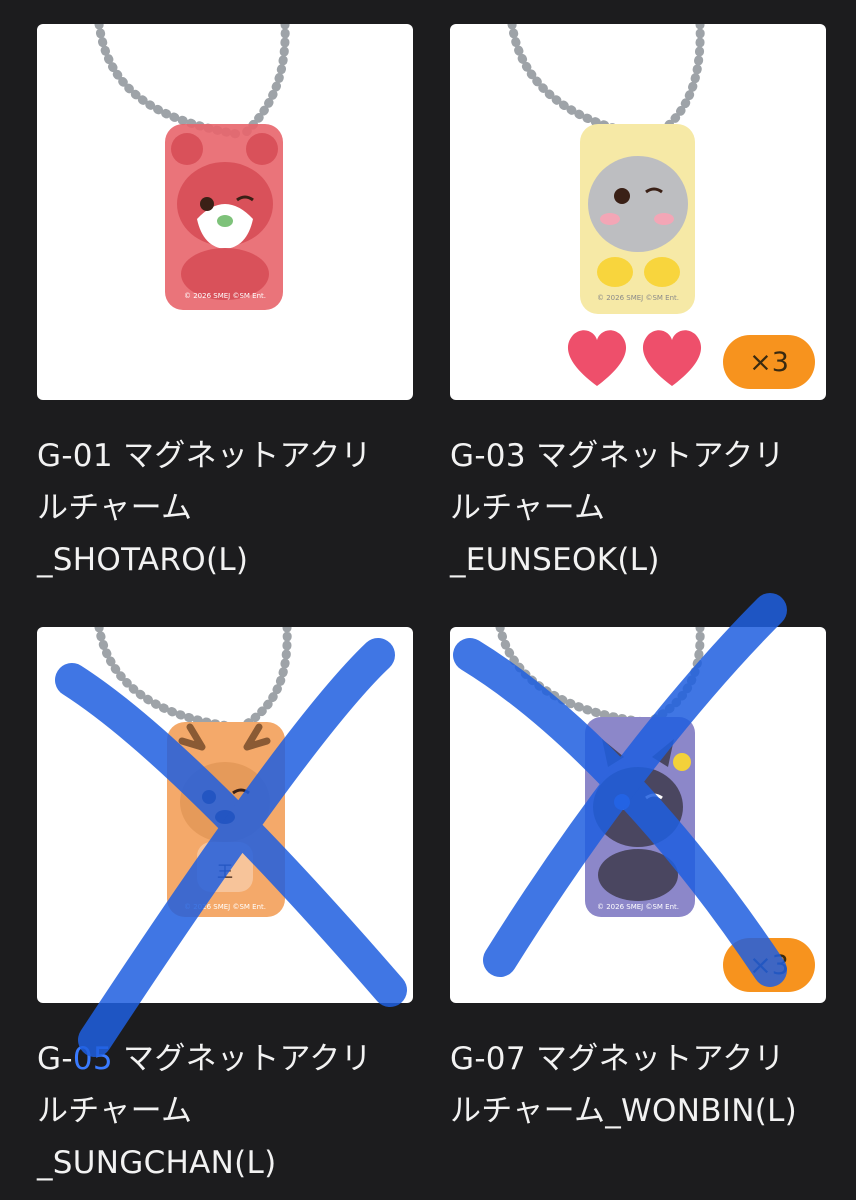 The width and height of the screenshot is (856, 1200). What do you see at coordinates (204, 456) in the screenshot?
I see `title-line: G-01 マグネットアクリ` at bounding box center [204, 456].